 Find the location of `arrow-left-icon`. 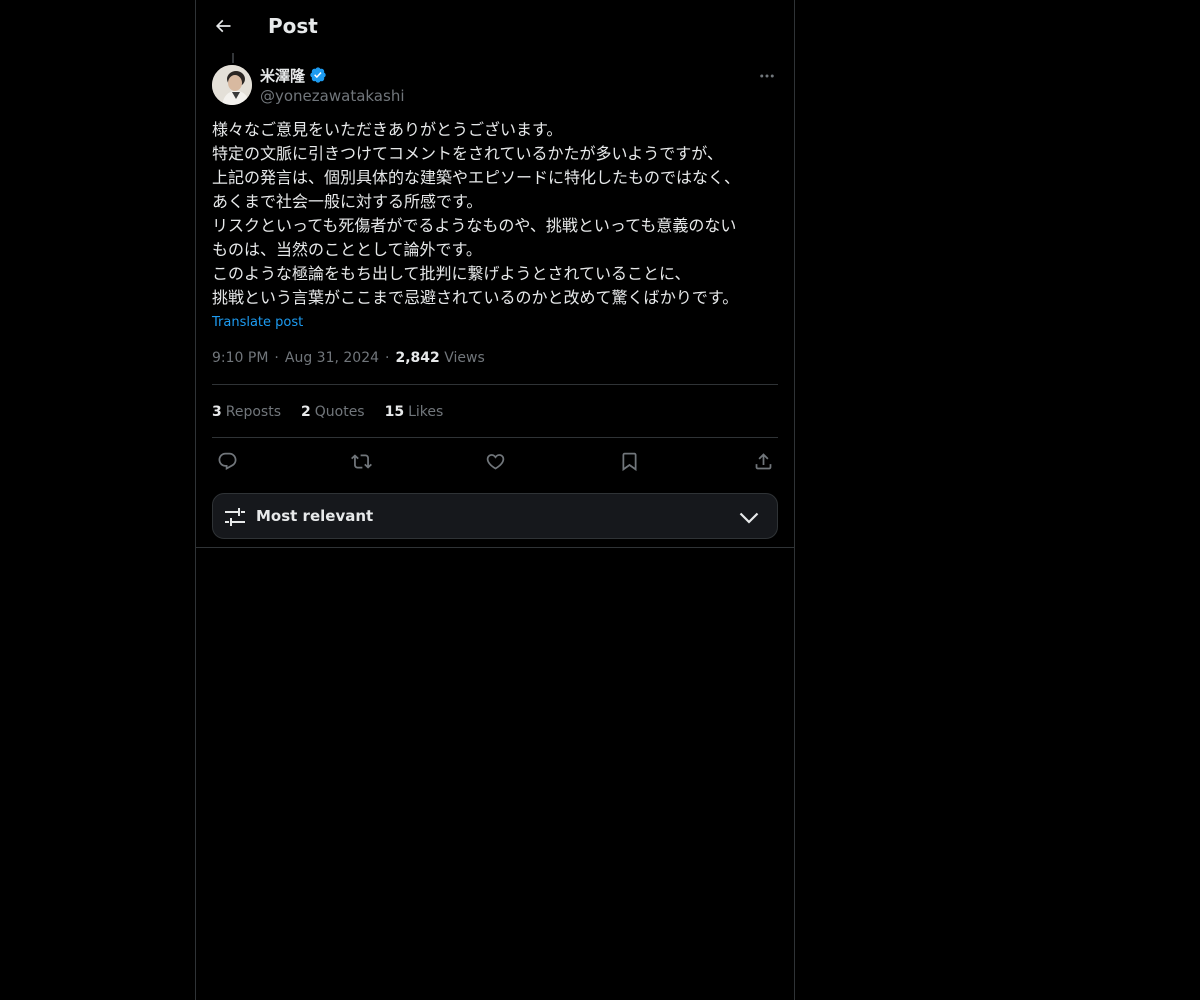

arrow-left-icon is located at coordinates (223, 26).